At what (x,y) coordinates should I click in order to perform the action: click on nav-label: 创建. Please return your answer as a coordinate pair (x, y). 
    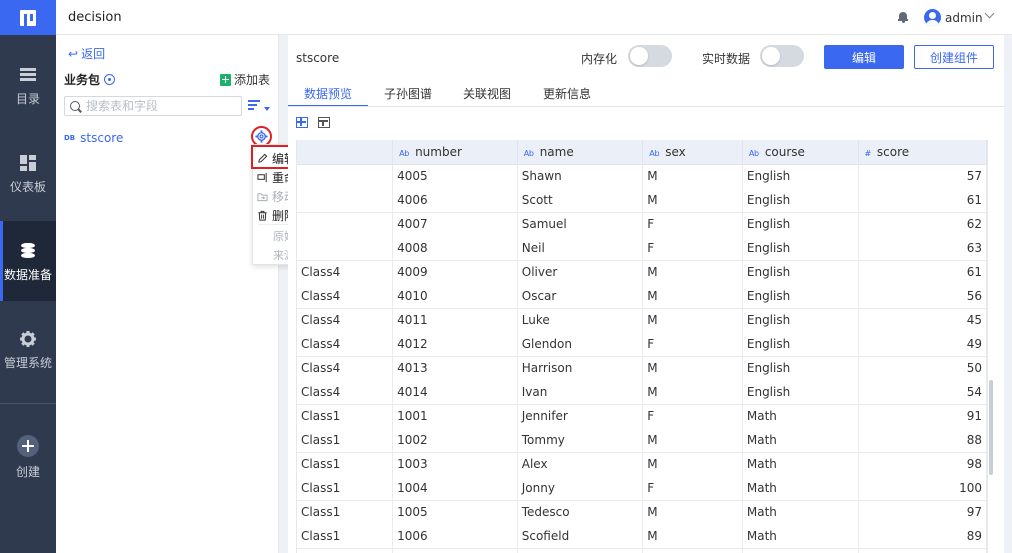
    Looking at the image, I should click on (27, 472).